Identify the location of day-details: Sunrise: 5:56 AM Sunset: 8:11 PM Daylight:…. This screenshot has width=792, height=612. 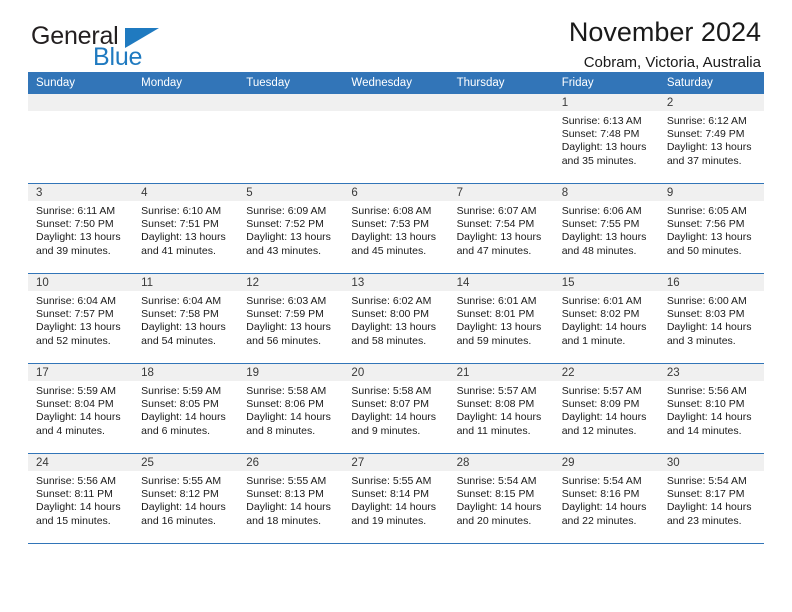
(80, 499).